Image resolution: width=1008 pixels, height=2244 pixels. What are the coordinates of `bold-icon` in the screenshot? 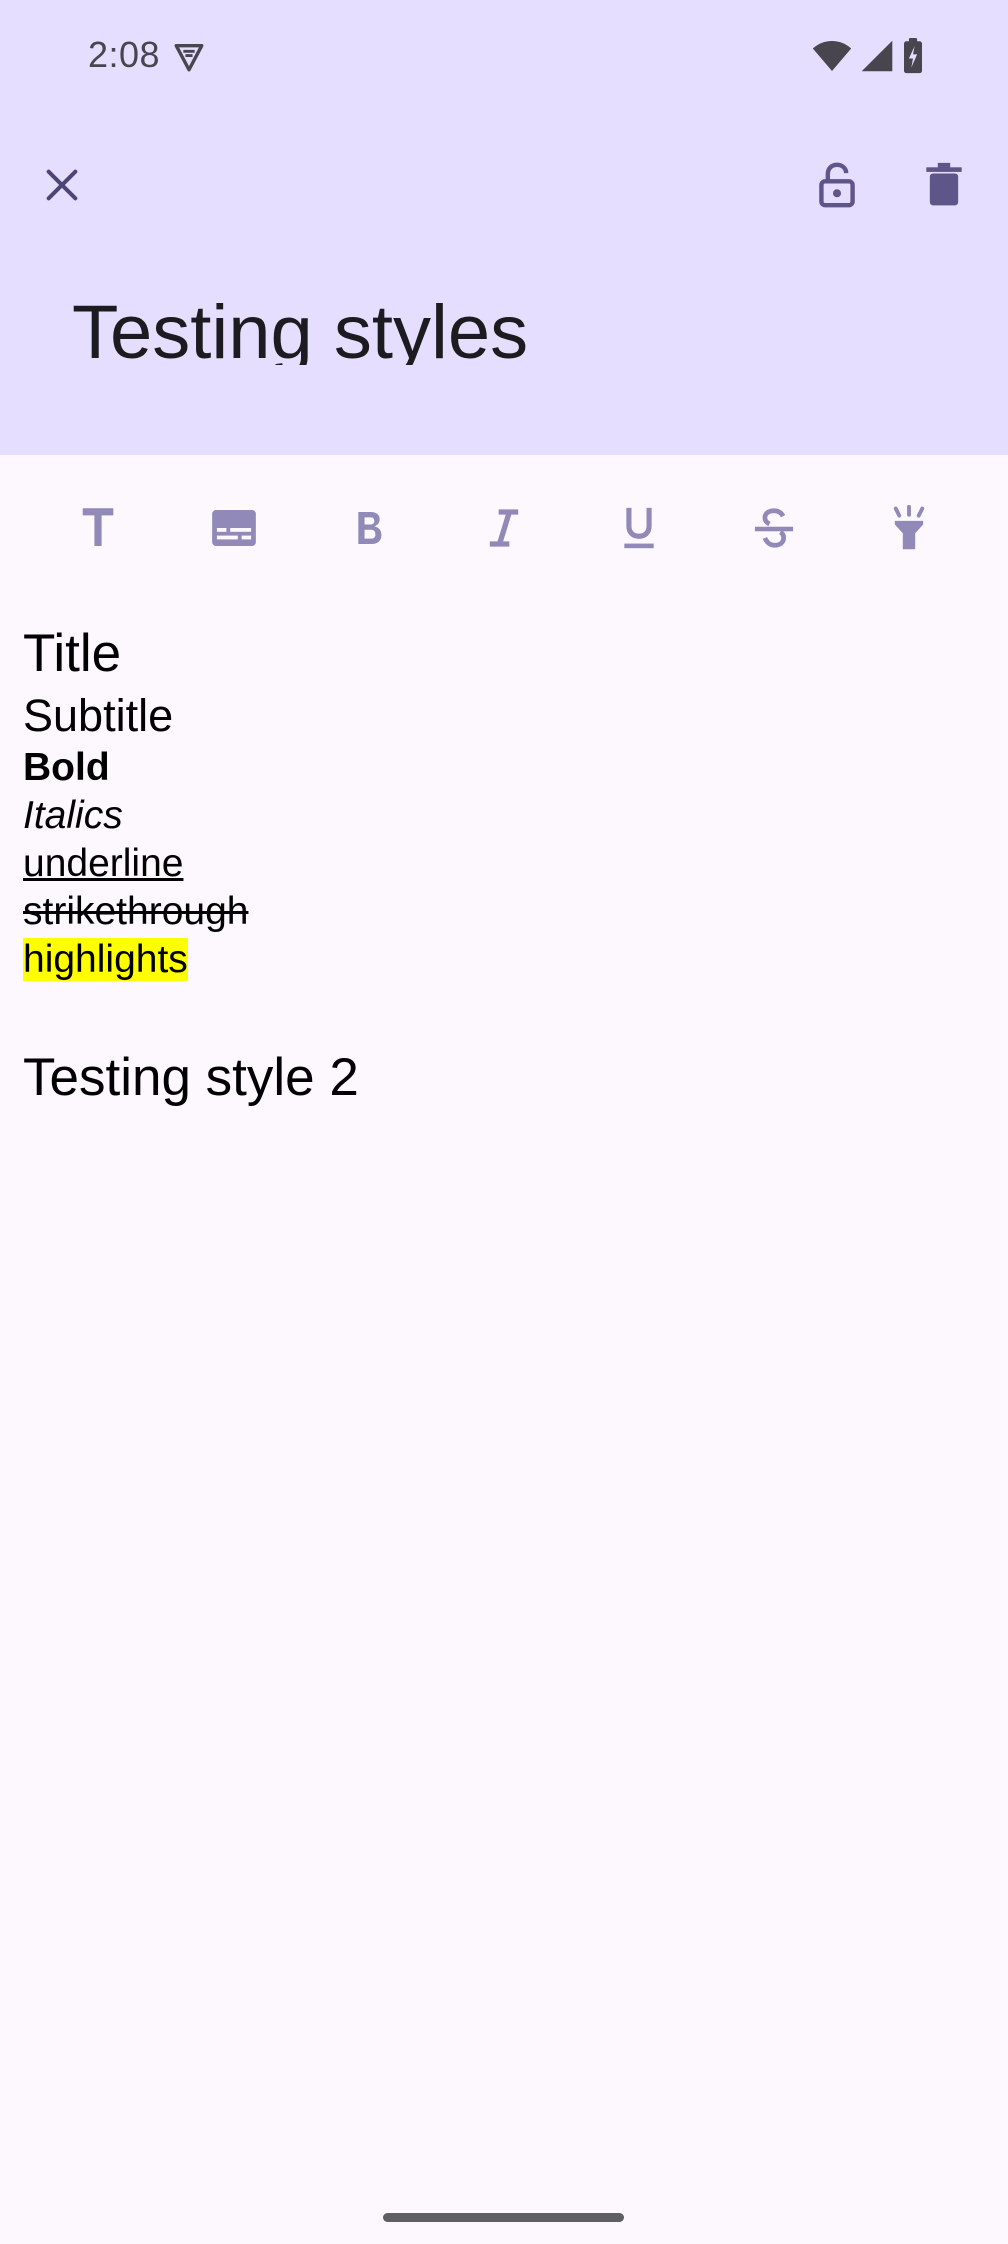 It's located at (370, 528).